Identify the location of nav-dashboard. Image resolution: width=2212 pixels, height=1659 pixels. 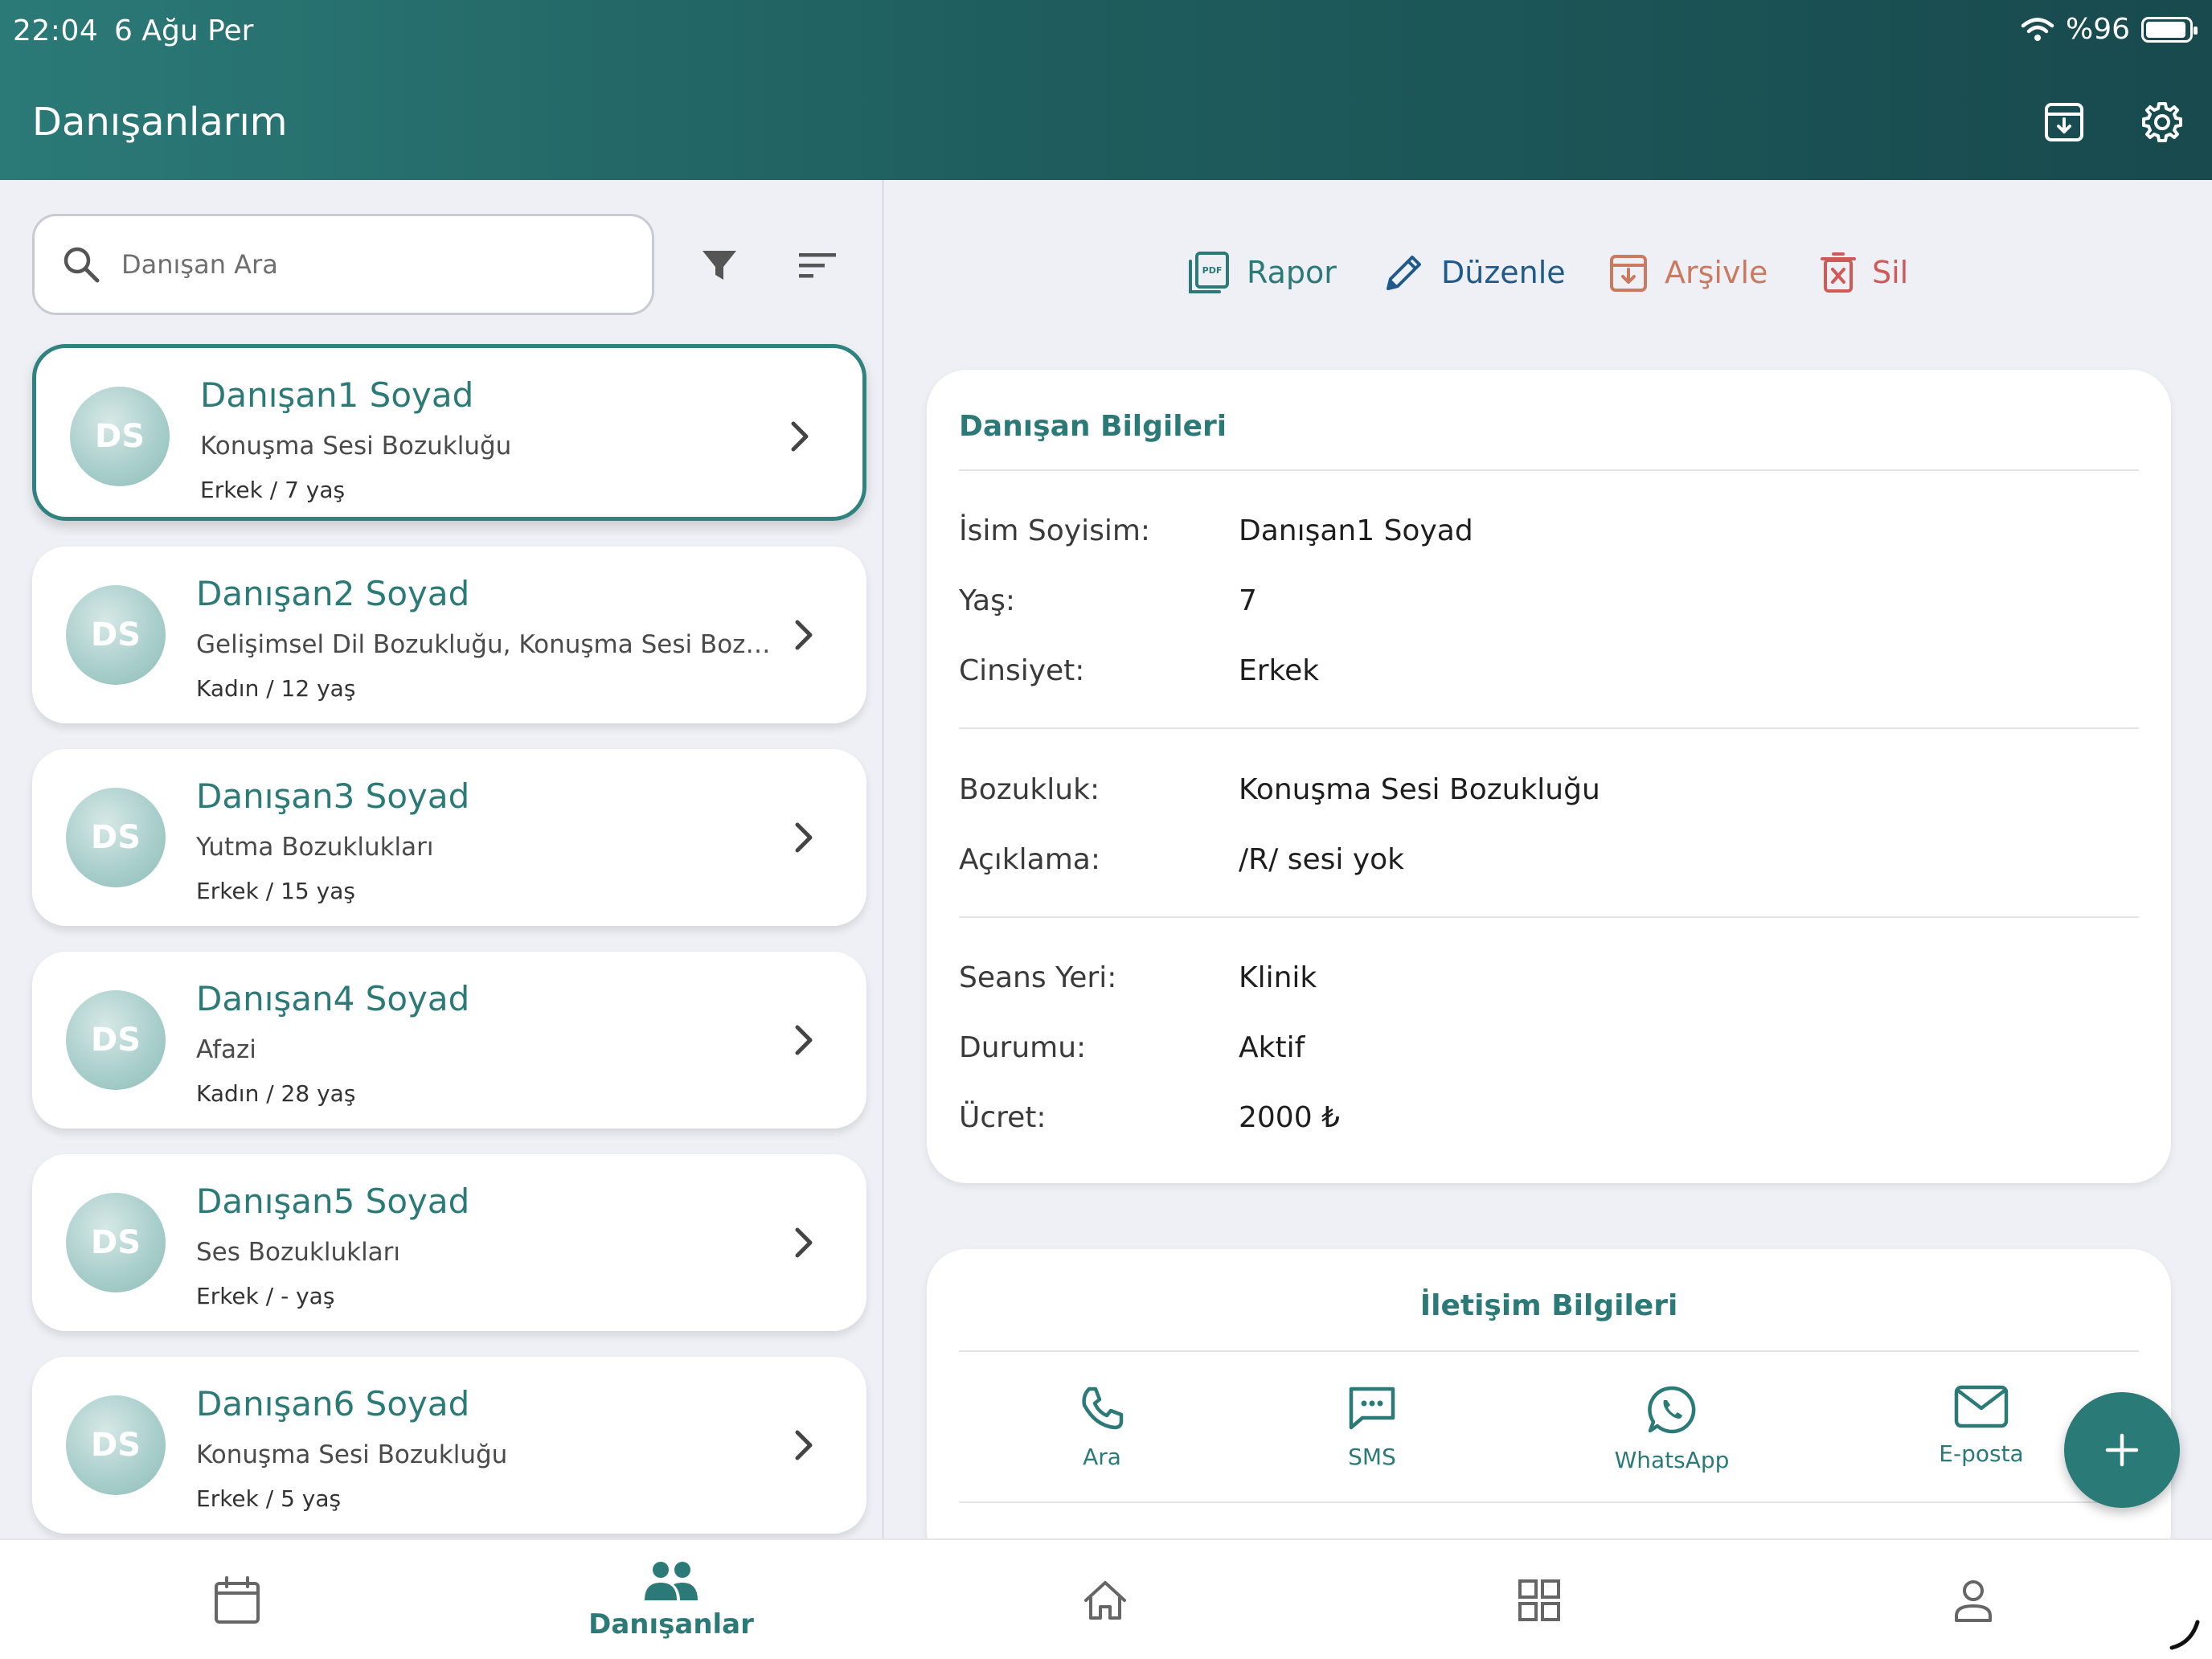
(1539, 1599).